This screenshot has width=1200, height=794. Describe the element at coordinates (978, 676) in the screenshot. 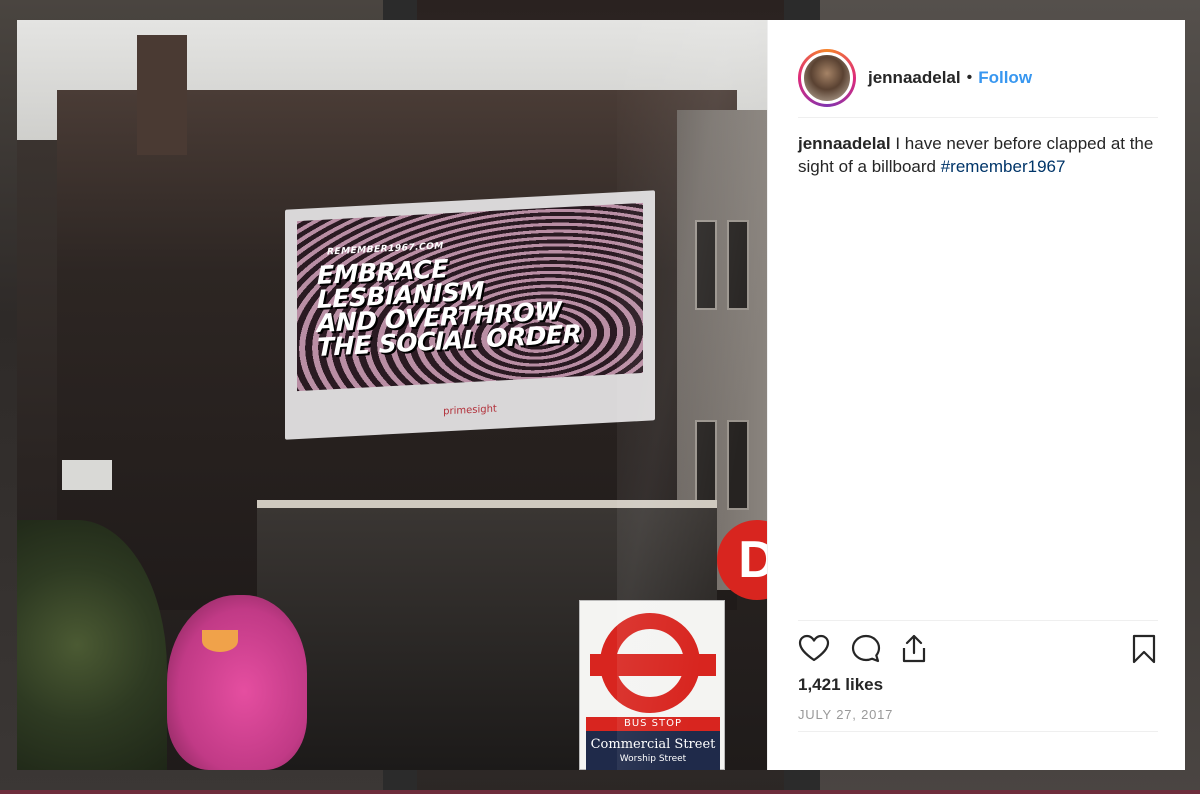

I see `post-actions-area: 1,421 likes JULY 27, 2017` at that location.